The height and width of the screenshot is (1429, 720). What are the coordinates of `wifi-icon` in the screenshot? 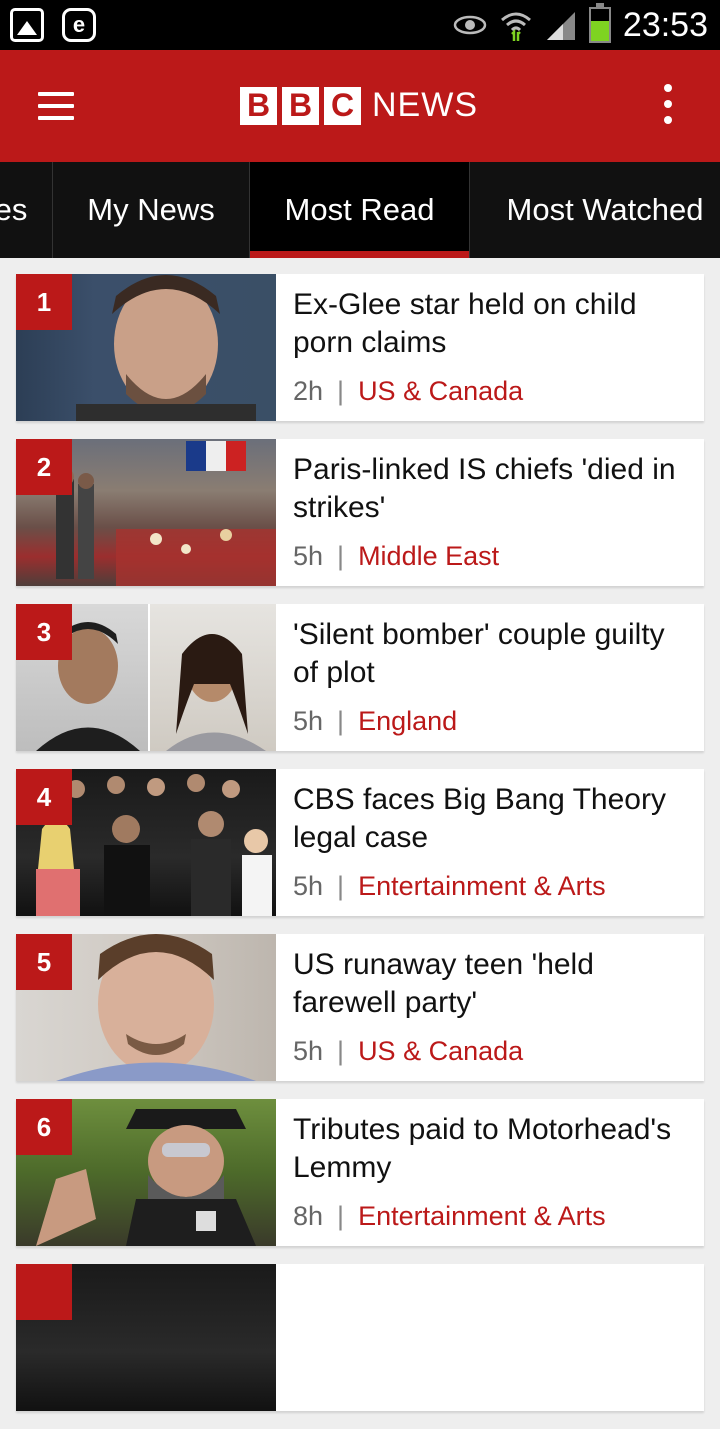 It's located at (515, 26).